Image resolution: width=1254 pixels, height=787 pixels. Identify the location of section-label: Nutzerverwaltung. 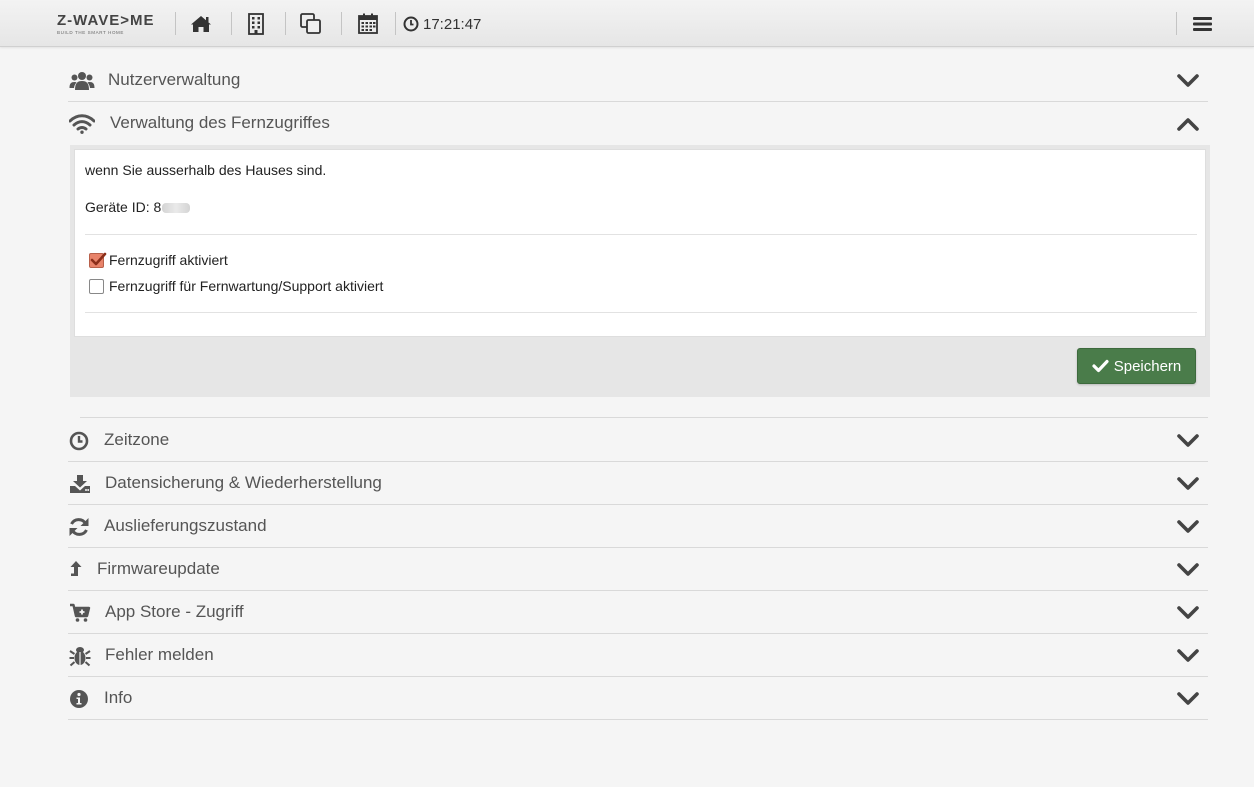
(174, 79).